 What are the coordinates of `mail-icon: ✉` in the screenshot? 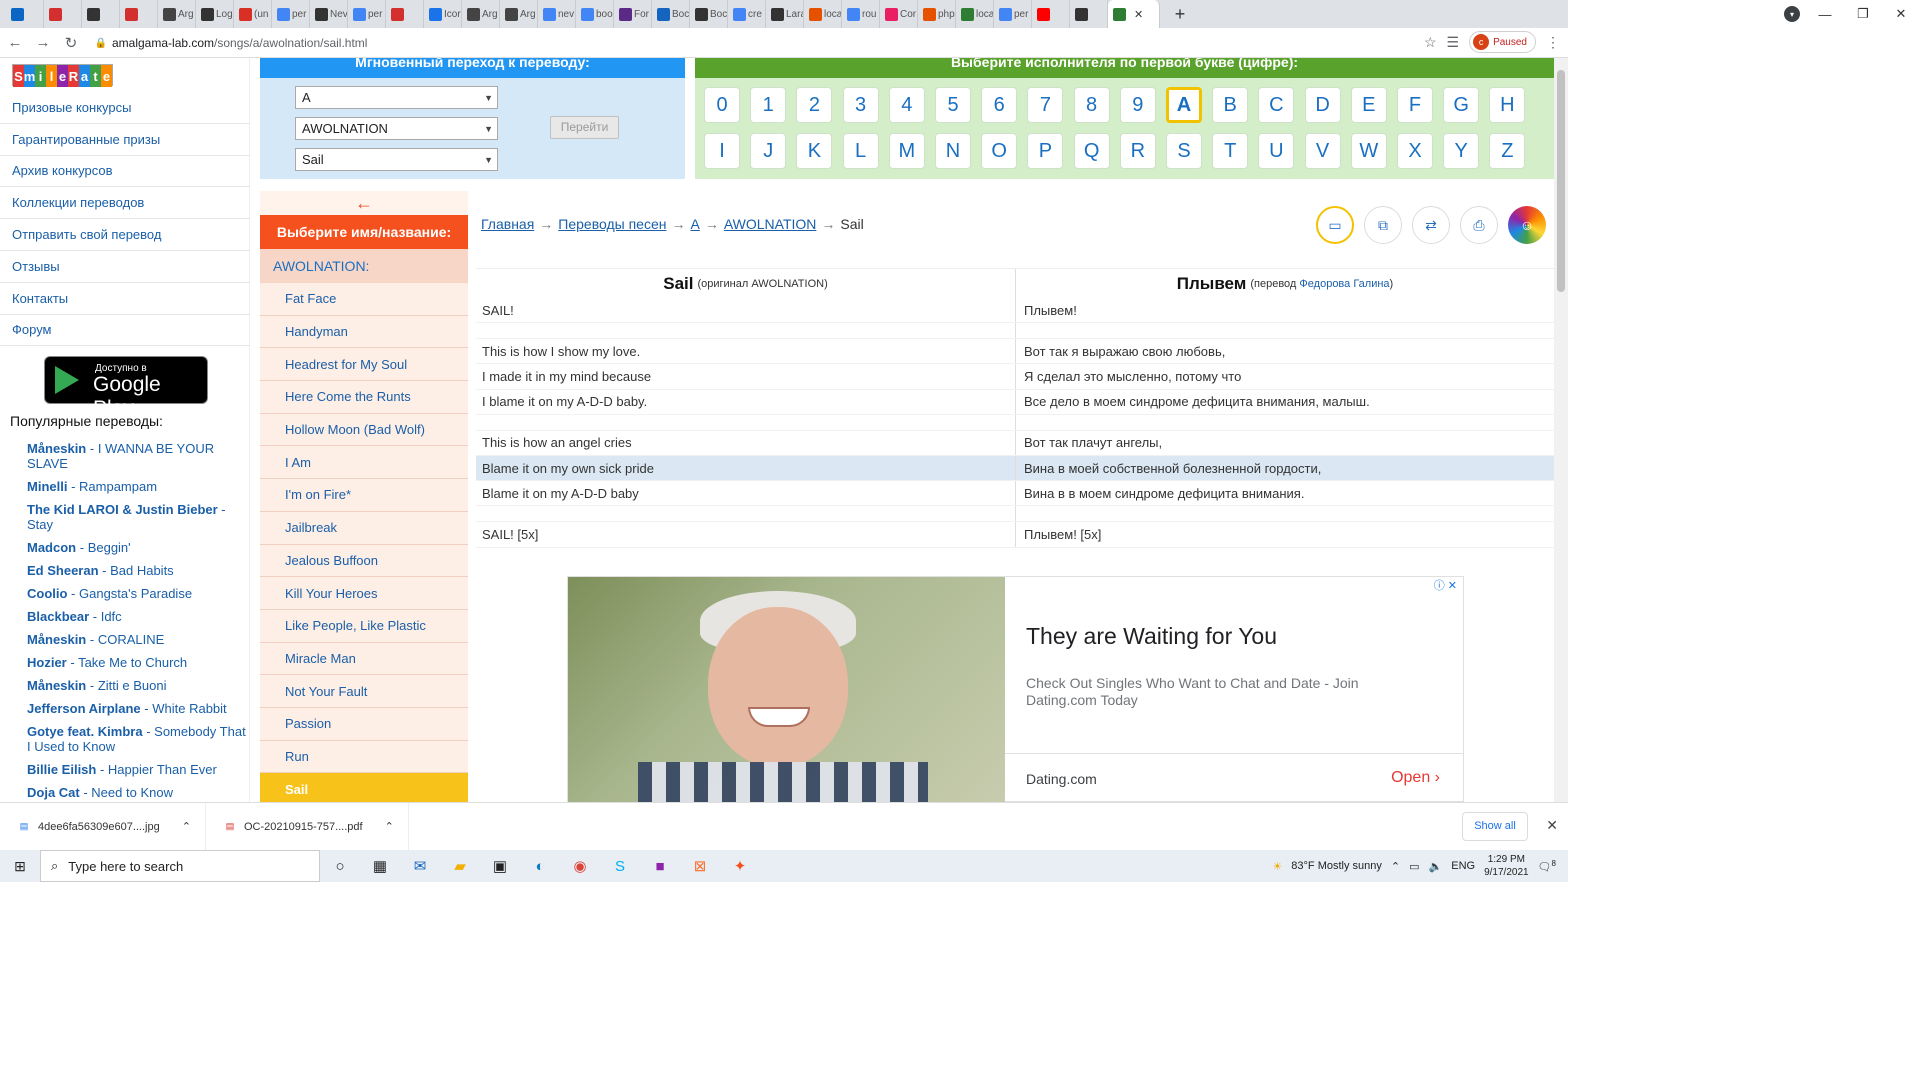 It's located at (420, 866).